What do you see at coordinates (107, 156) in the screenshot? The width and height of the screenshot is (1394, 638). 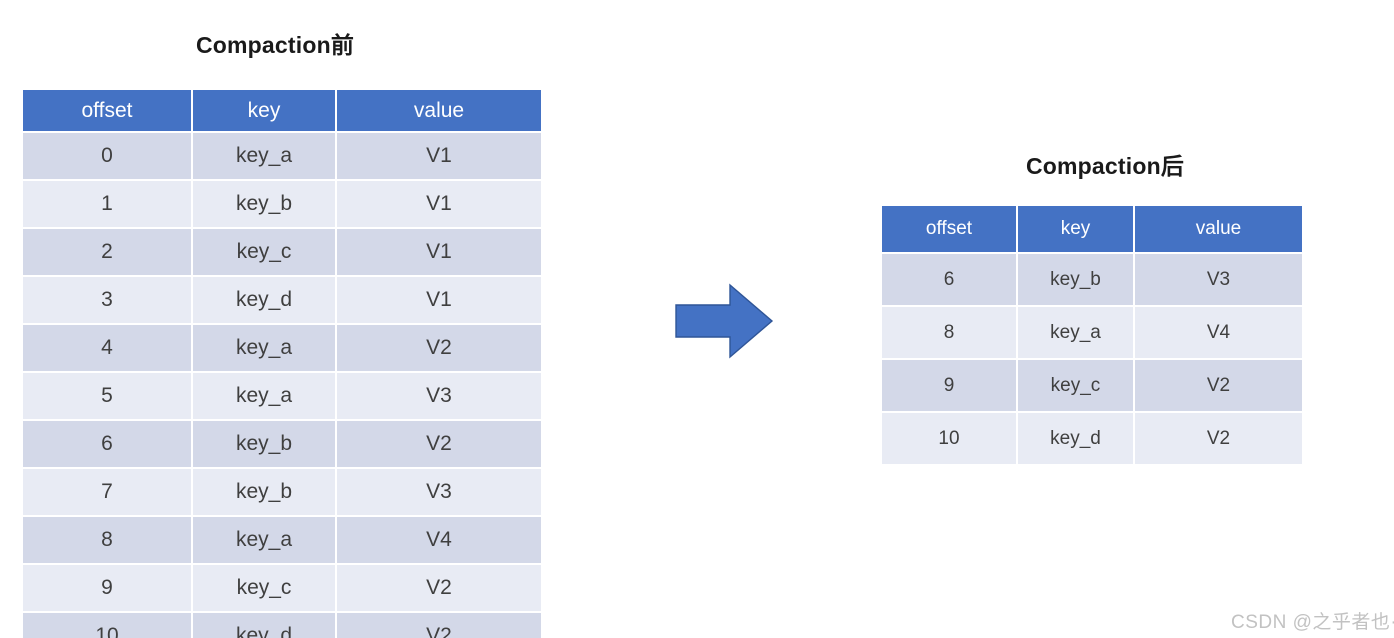 I see `cell-offset: 0` at bounding box center [107, 156].